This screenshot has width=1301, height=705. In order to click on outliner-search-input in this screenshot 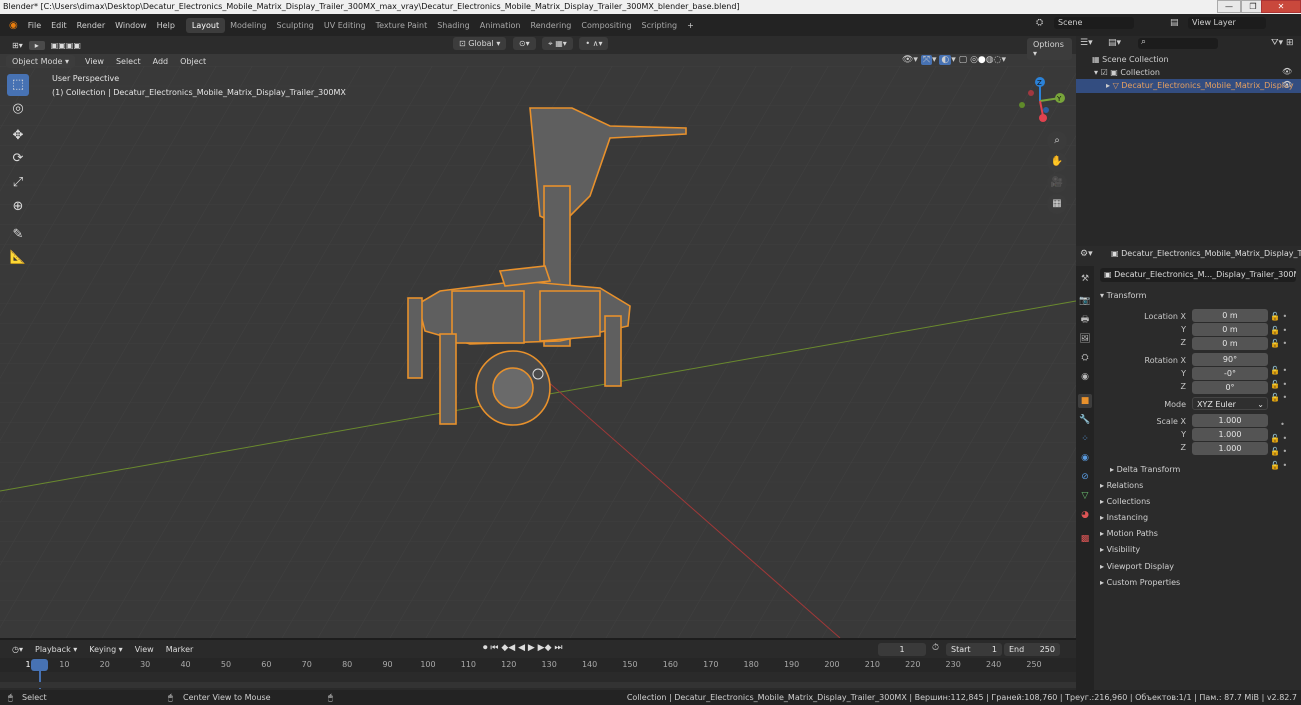, I will do `click(1178, 43)`.